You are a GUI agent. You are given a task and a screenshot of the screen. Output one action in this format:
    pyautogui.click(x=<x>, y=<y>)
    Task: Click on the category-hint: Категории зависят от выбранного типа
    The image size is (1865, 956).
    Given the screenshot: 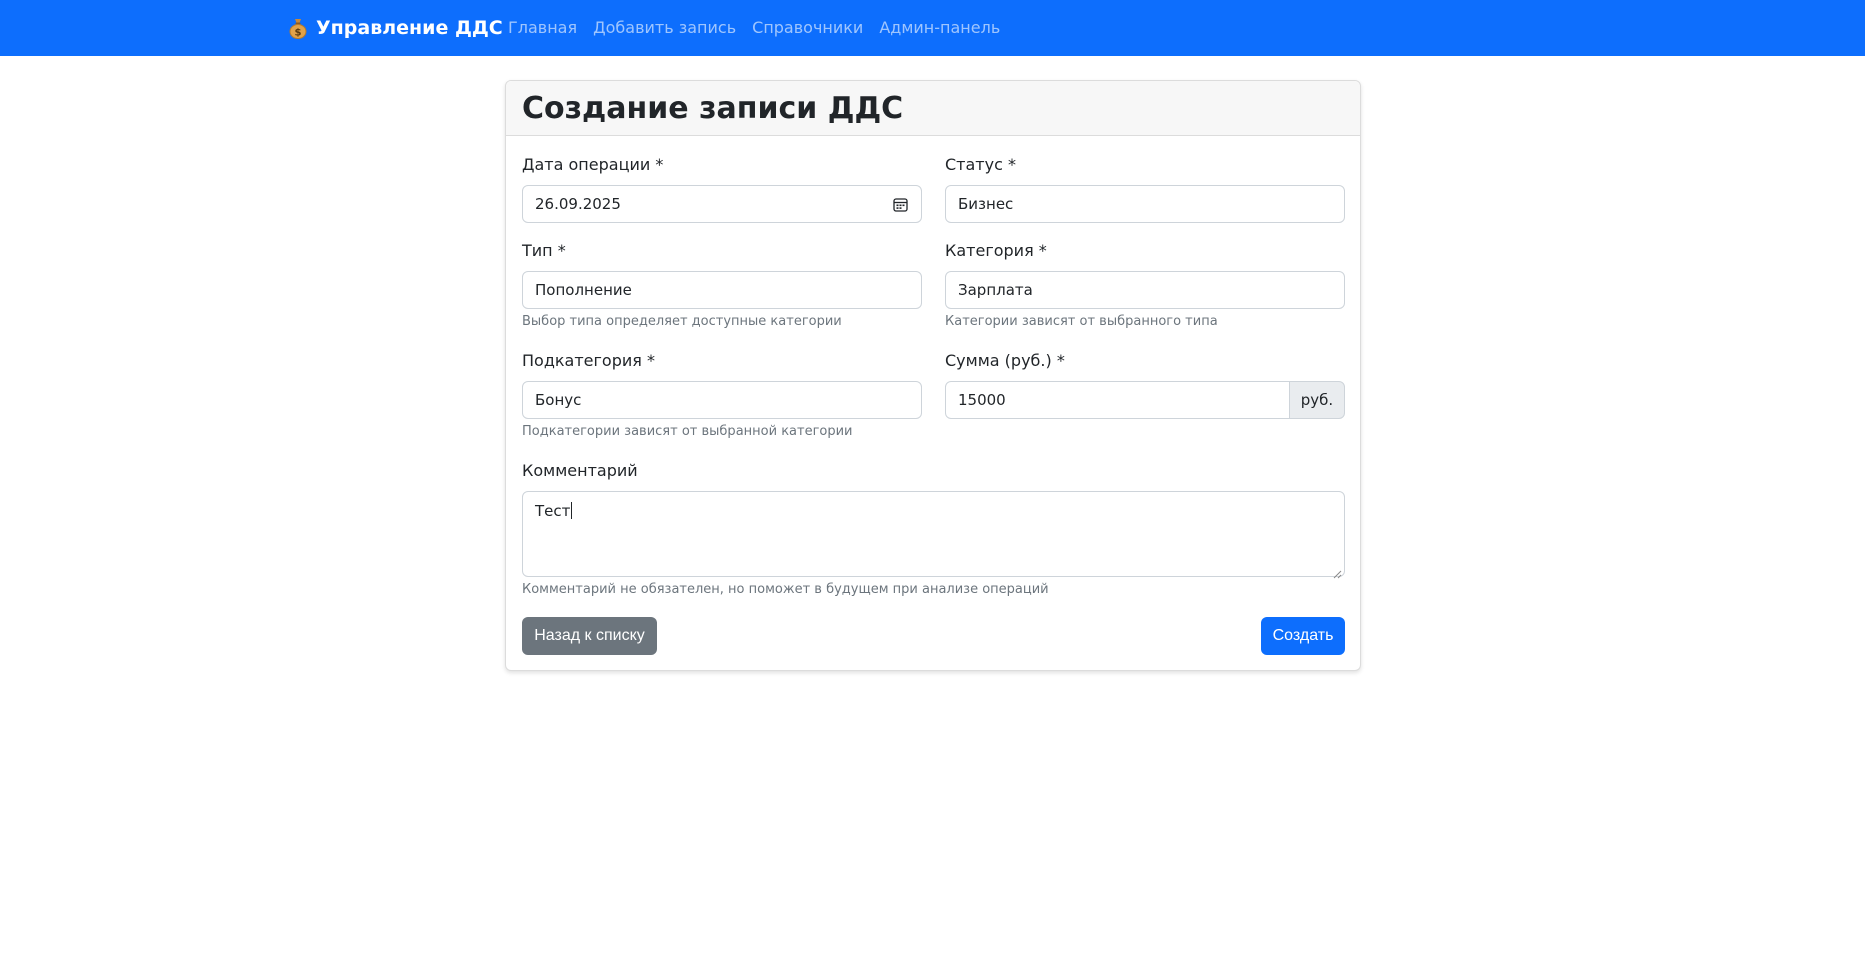 What is the action you would take?
    pyautogui.click(x=1081, y=321)
    